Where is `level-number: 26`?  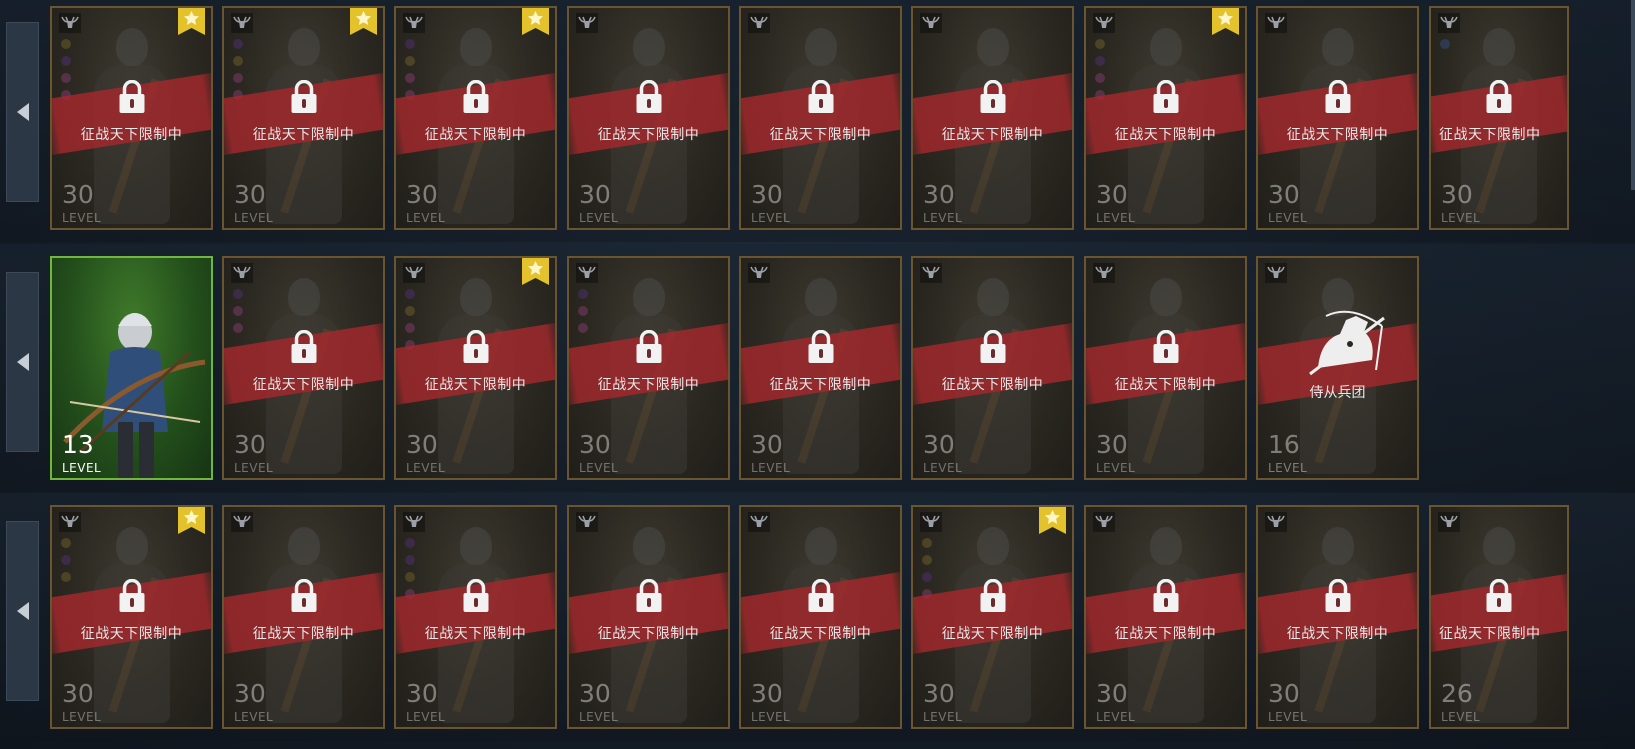 level-number: 26 is located at coordinates (1457, 693).